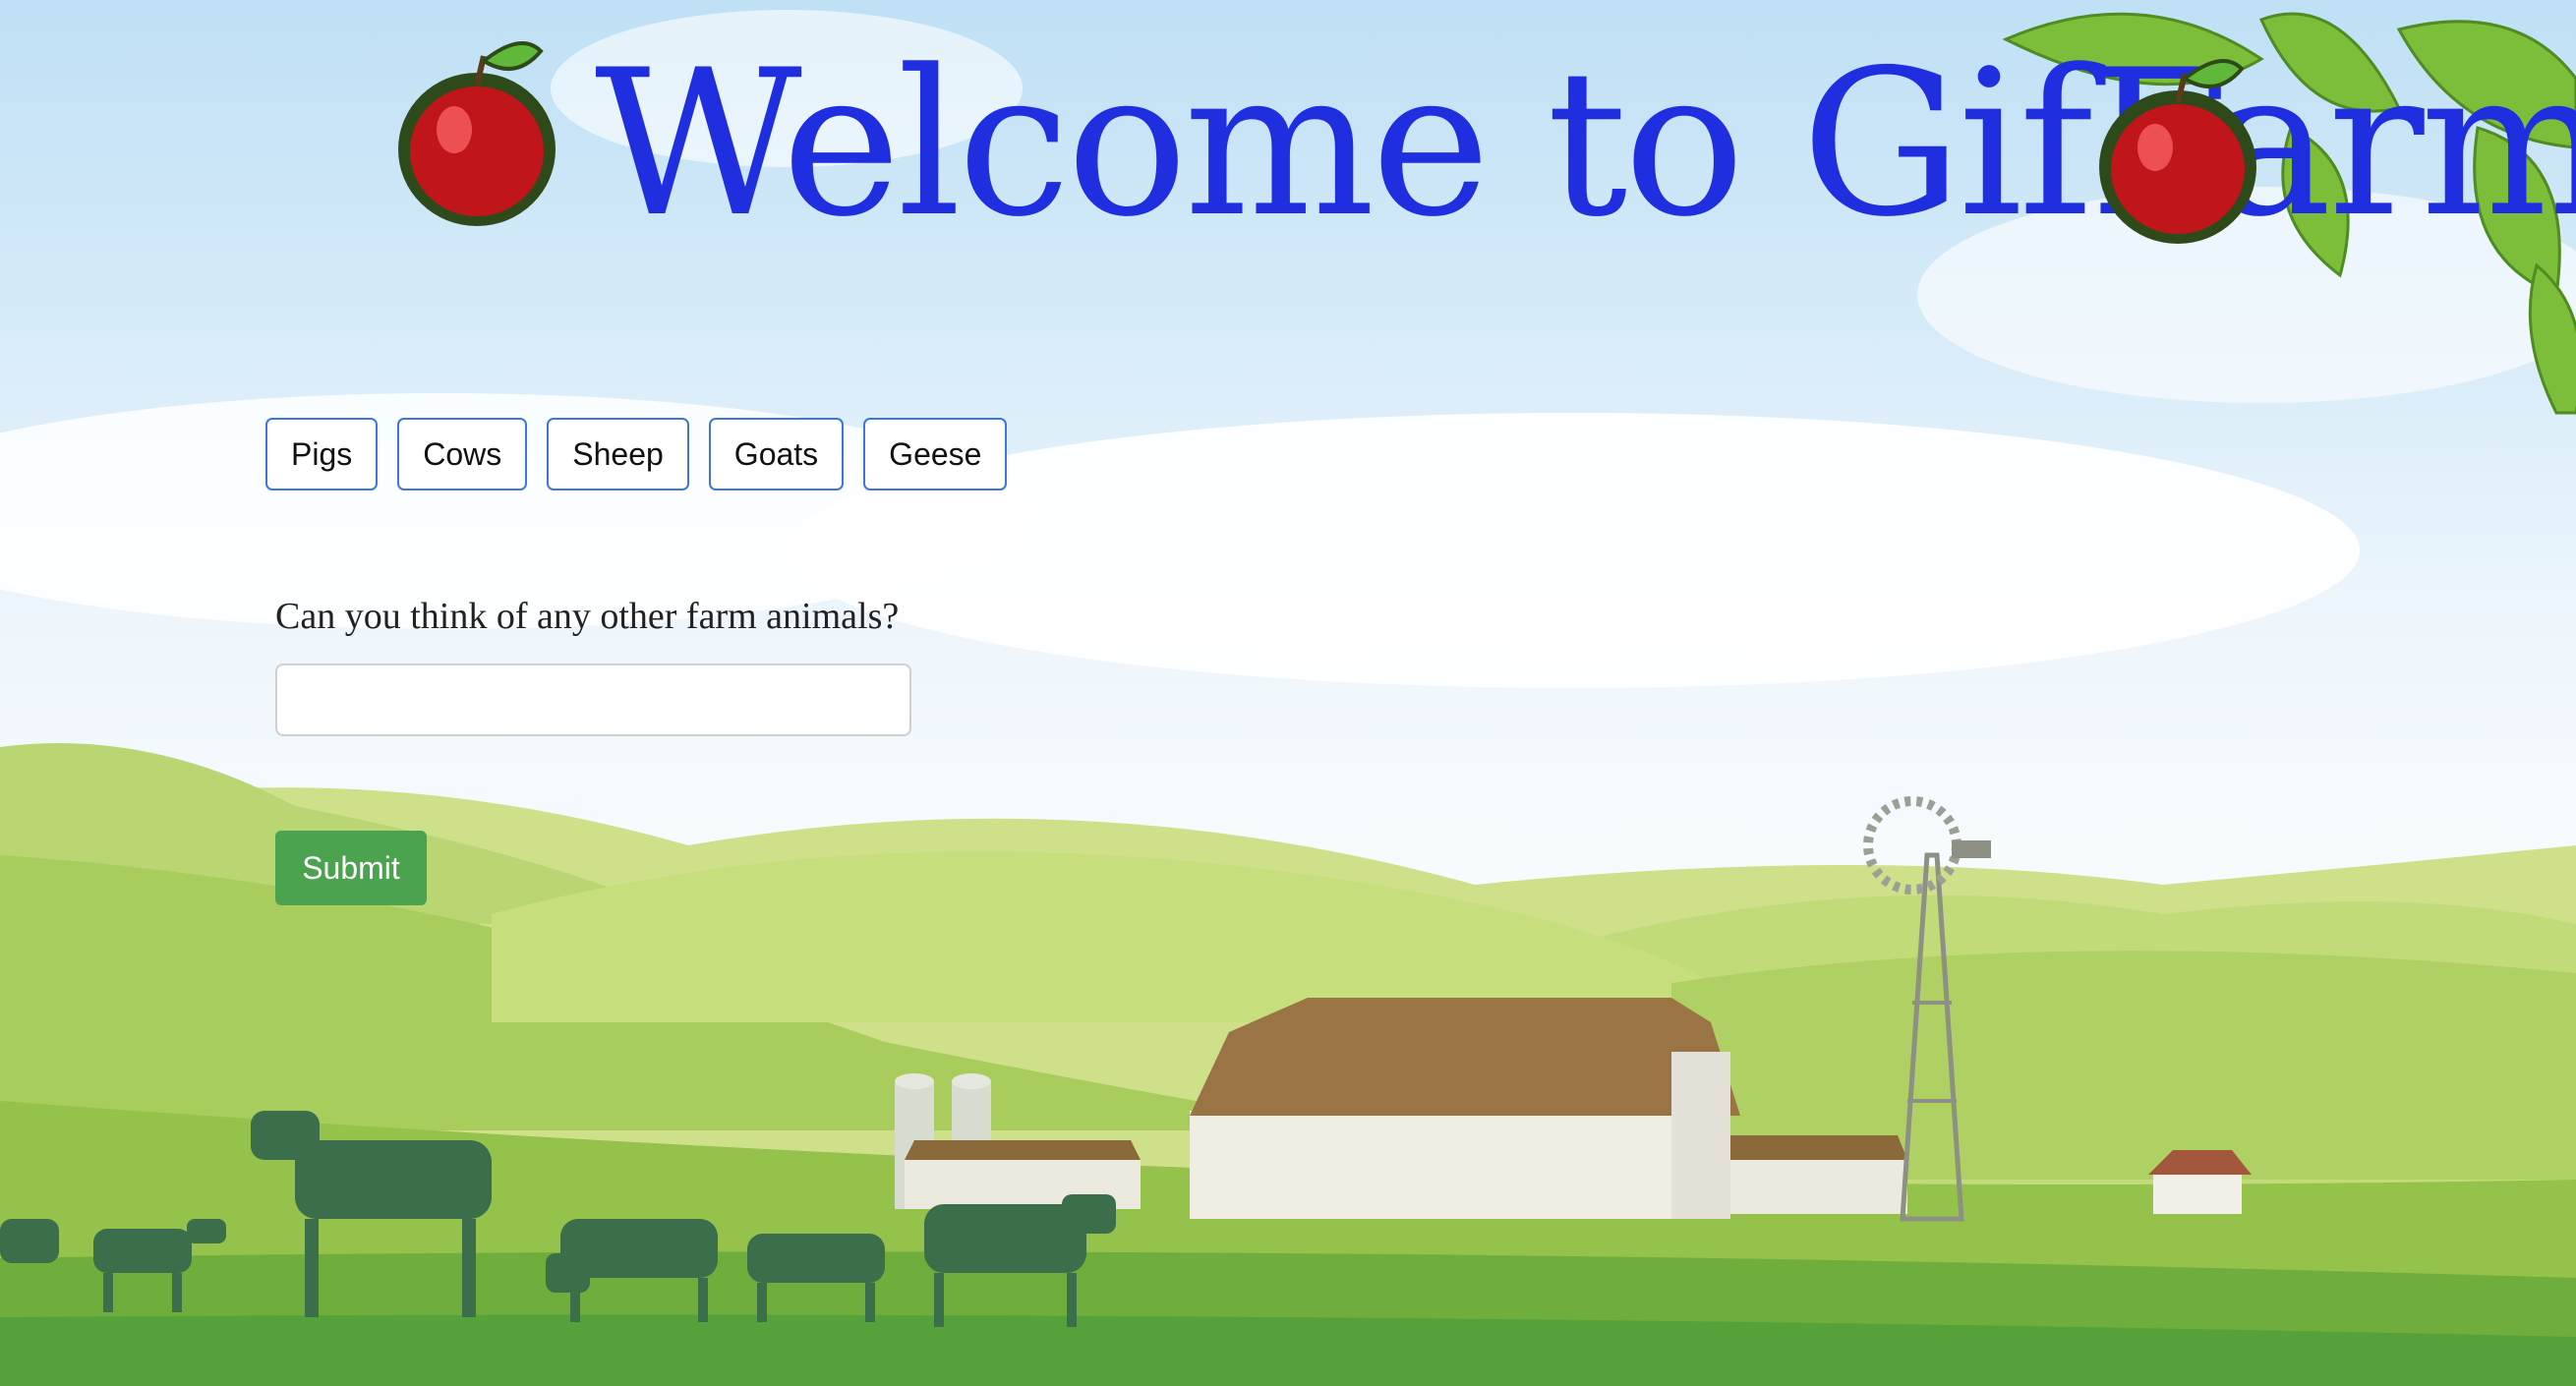 This screenshot has height=1386, width=2576. I want to click on animal-answer-input, so click(593, 700).